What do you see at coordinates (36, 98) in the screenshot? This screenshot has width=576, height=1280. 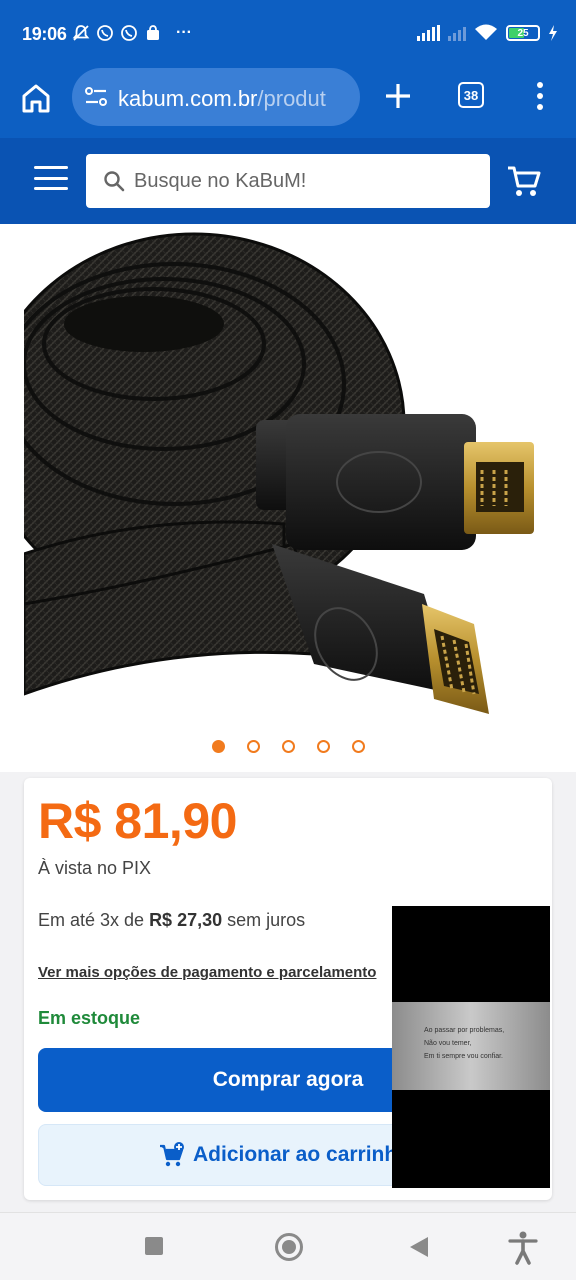 I see `home-icon` at bounding box center [36, 98].